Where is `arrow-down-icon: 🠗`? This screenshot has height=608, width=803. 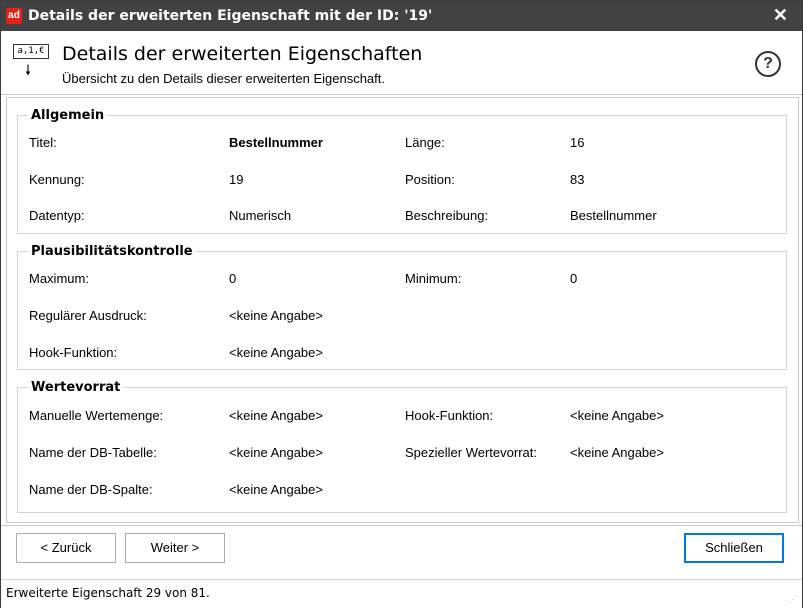
arrow-down-icon: 🠗 is located at coordinates (28, 70).